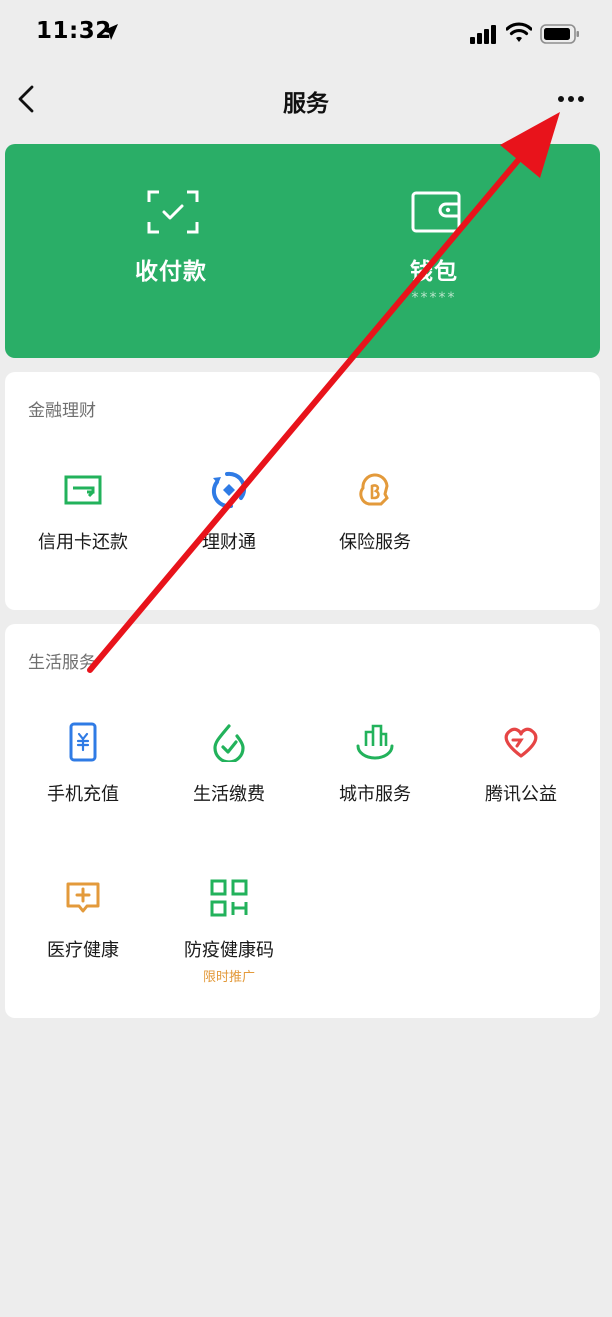 This screenshot has height=1317, width=612. What do you see at coordinates (434, 272) in the screenshot?
I see `wallet-label: 钱包` at bounding box center [434, 272].